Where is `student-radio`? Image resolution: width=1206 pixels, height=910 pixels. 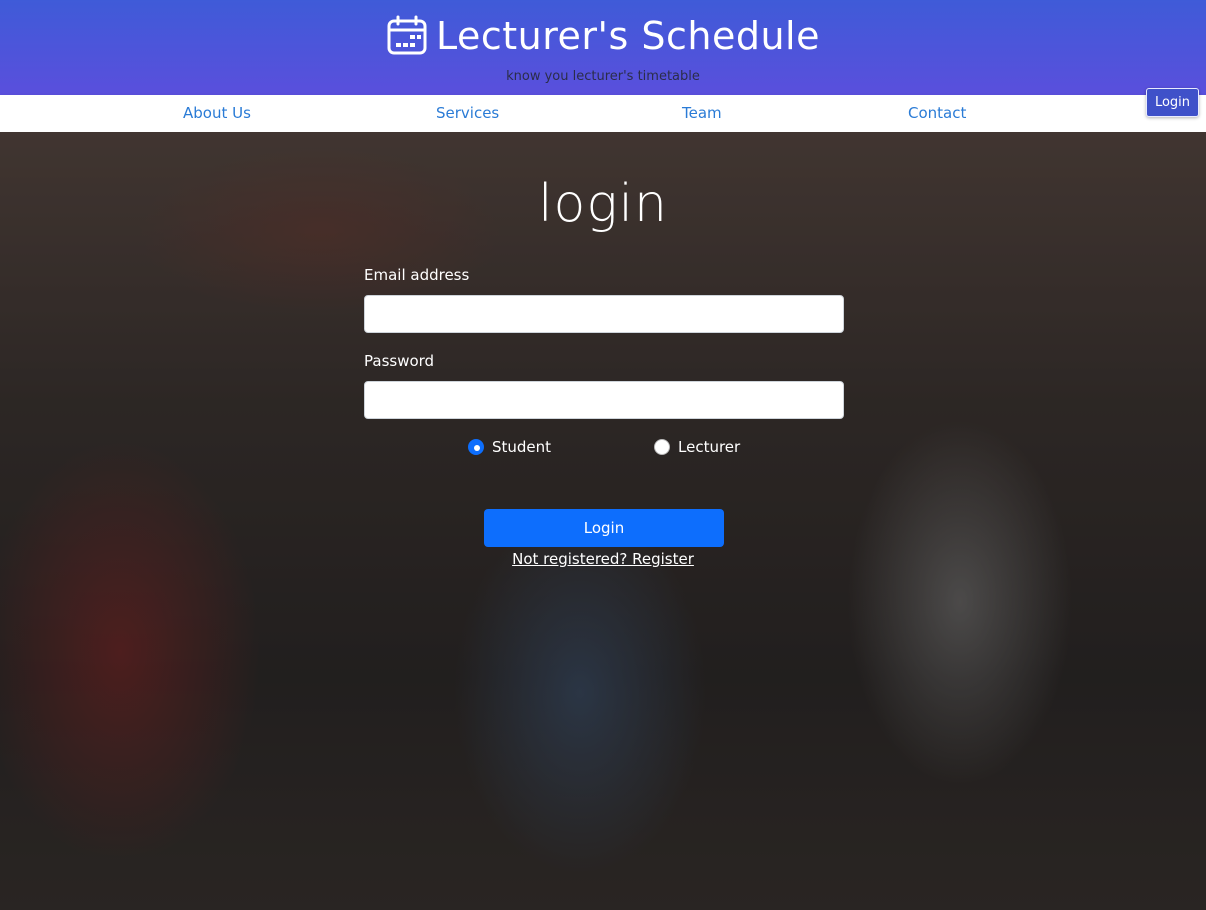 student-radio is located at coordinates (476, 447).